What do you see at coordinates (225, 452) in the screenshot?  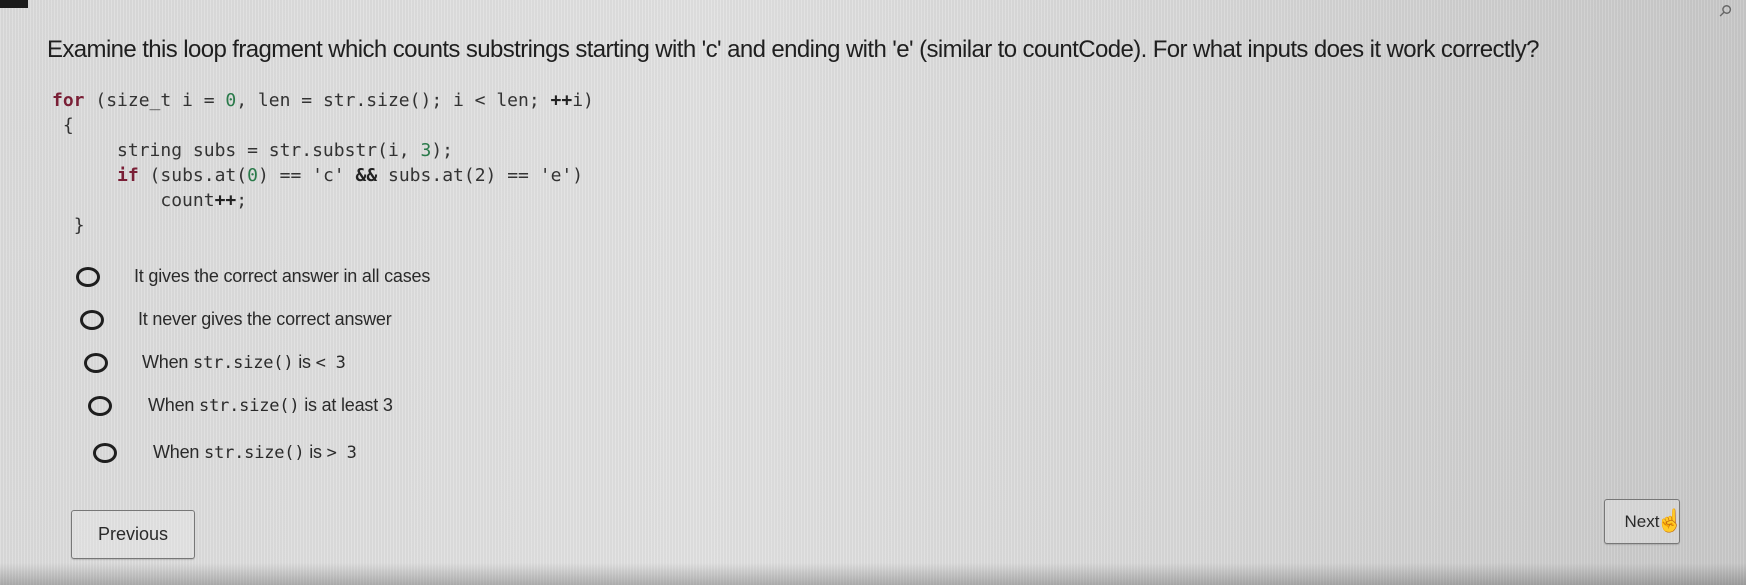 I see `option-size-greater-than-3: When str.size() is > 3` at bounding box center [225, 452].